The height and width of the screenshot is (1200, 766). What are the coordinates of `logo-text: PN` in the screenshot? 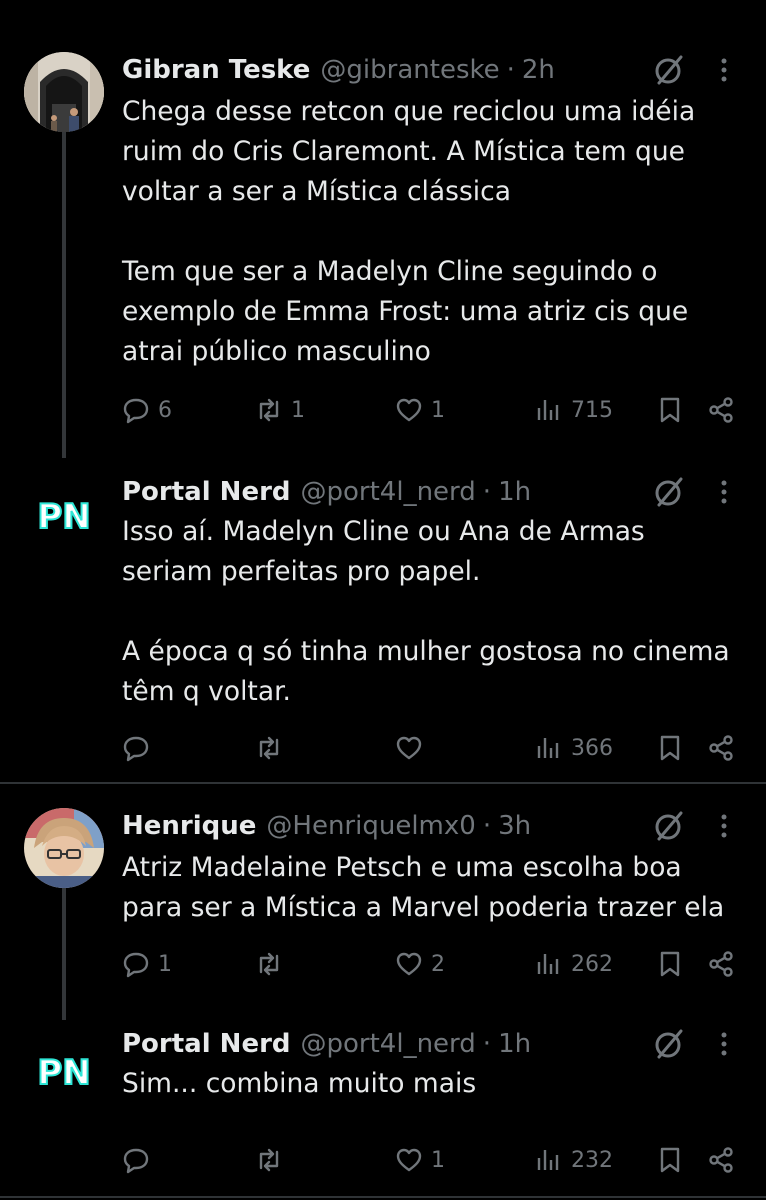 It's located at (63, 1073).